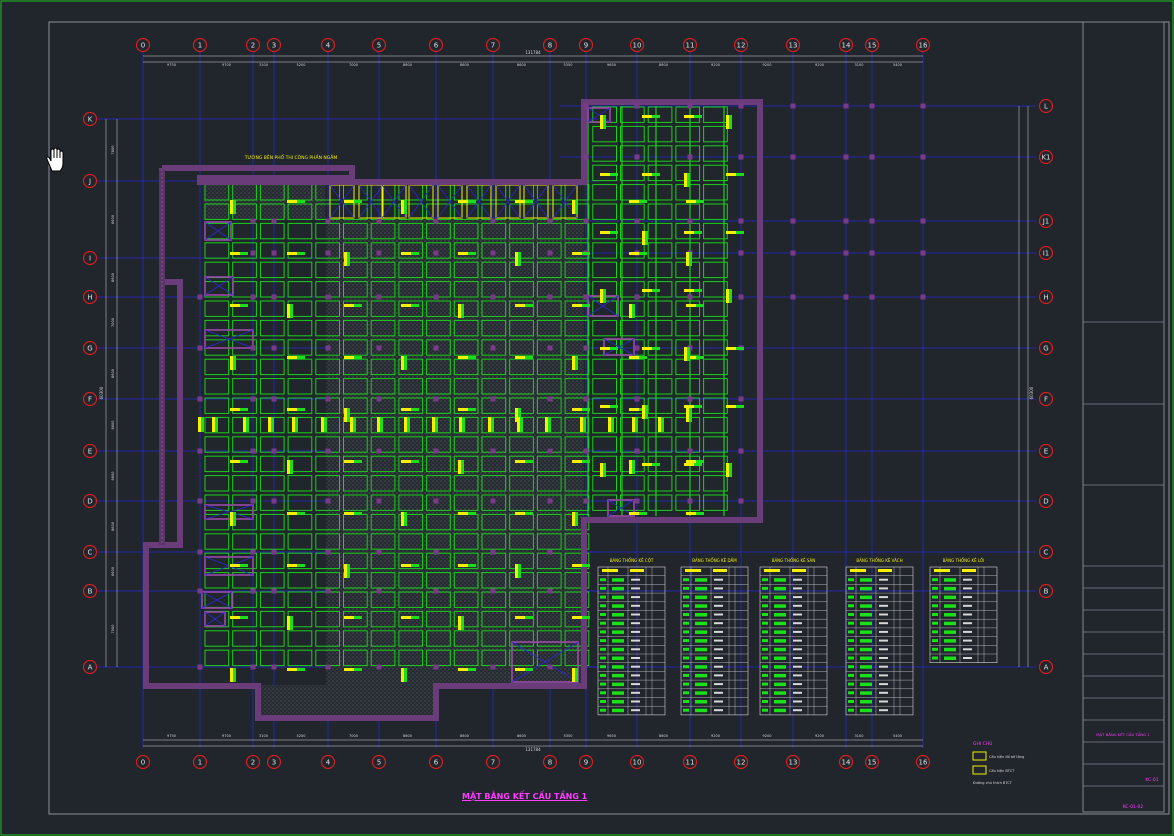 This screenshot has height=836, width=1174. What do you see at coordinates (1123, 734) in the screenshot?
I see `sheet-name: MẶT BẰNG KẾT CẤU TẦNG 1` at bounding box center [1123, 734].